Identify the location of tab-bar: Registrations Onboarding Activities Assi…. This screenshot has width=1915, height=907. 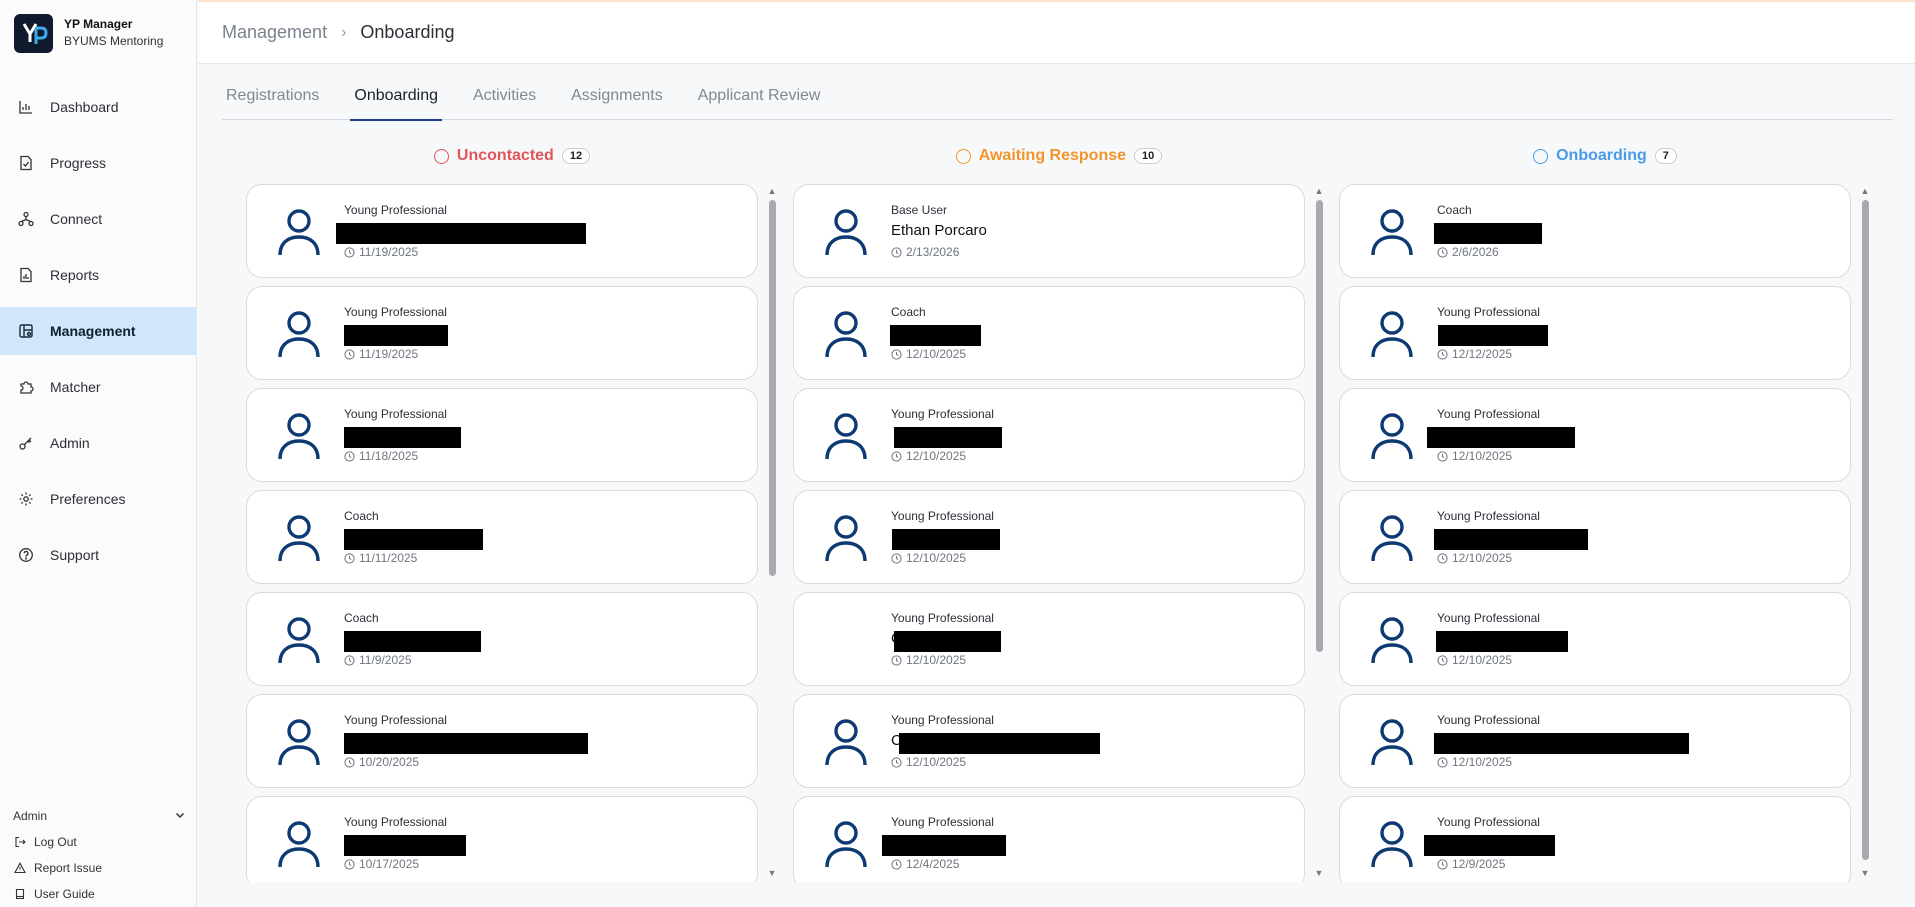
(1057, 96).